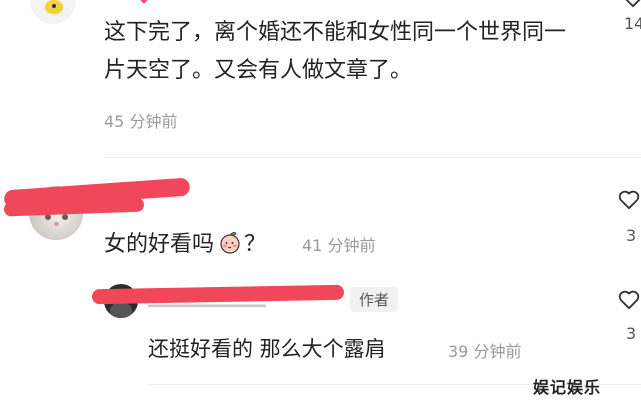 This screenshot has height=409, width=641. Describe the element at coordinates (218, 294) in the screenshot. I see `username-redaction` at that location.